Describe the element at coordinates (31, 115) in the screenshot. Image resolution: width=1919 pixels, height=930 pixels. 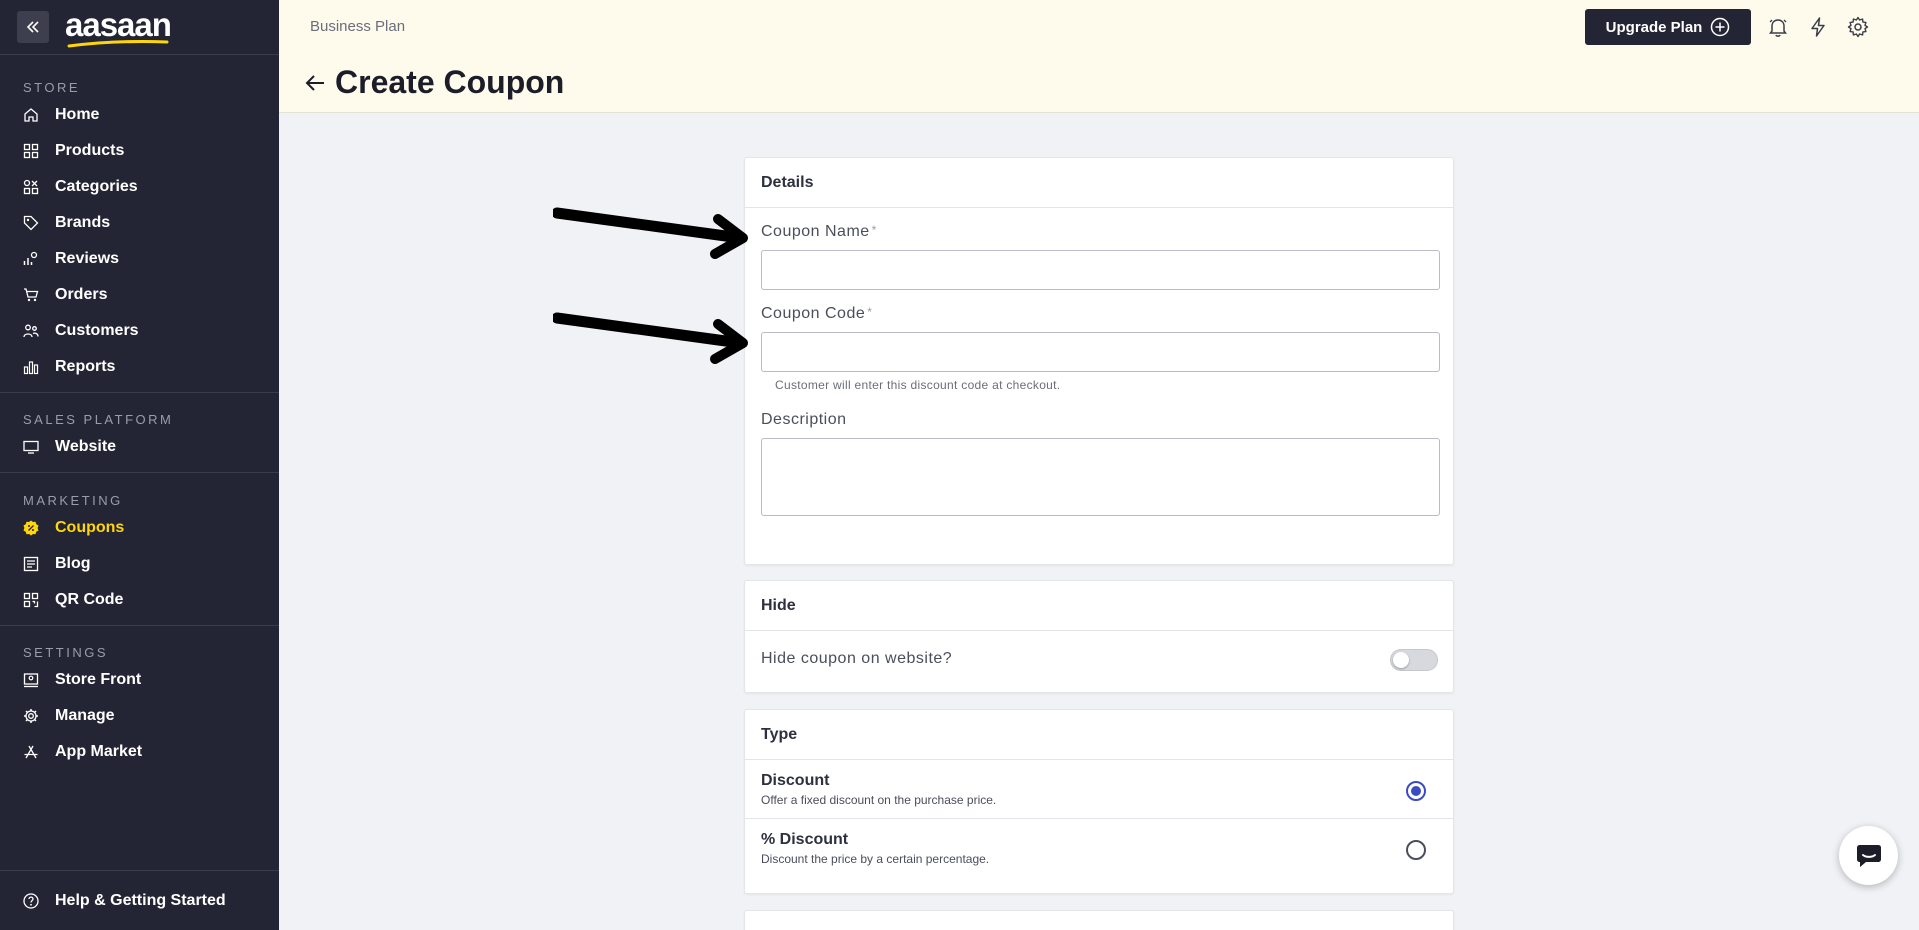
I see `home-icon` at that location.